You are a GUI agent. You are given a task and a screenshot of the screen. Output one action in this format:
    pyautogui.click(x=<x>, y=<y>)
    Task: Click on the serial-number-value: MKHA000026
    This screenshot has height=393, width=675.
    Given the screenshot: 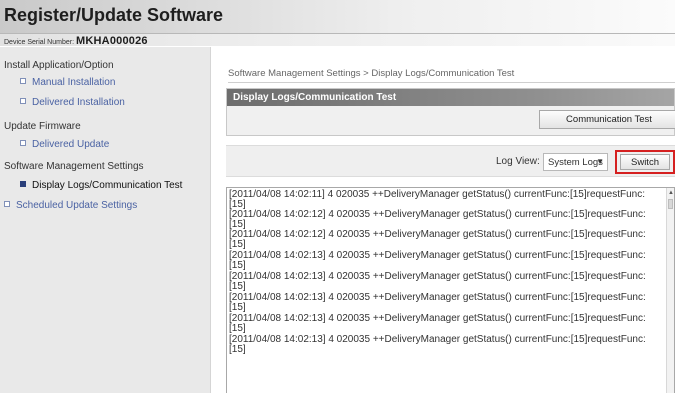 What is the action you would take?
    pyautogui.click(x=112, y=41)
    